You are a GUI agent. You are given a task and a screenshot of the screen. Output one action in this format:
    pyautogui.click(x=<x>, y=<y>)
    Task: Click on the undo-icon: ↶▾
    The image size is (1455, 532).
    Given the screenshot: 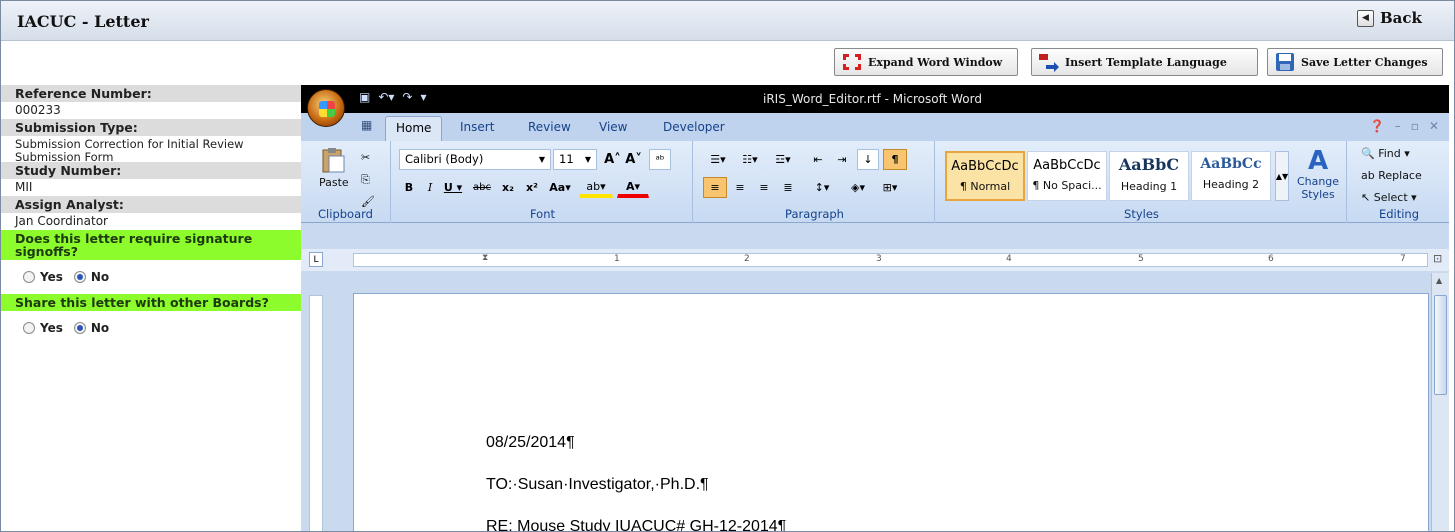 What is the action you would take?
    pyautogui.click(x=386, y=97)
    